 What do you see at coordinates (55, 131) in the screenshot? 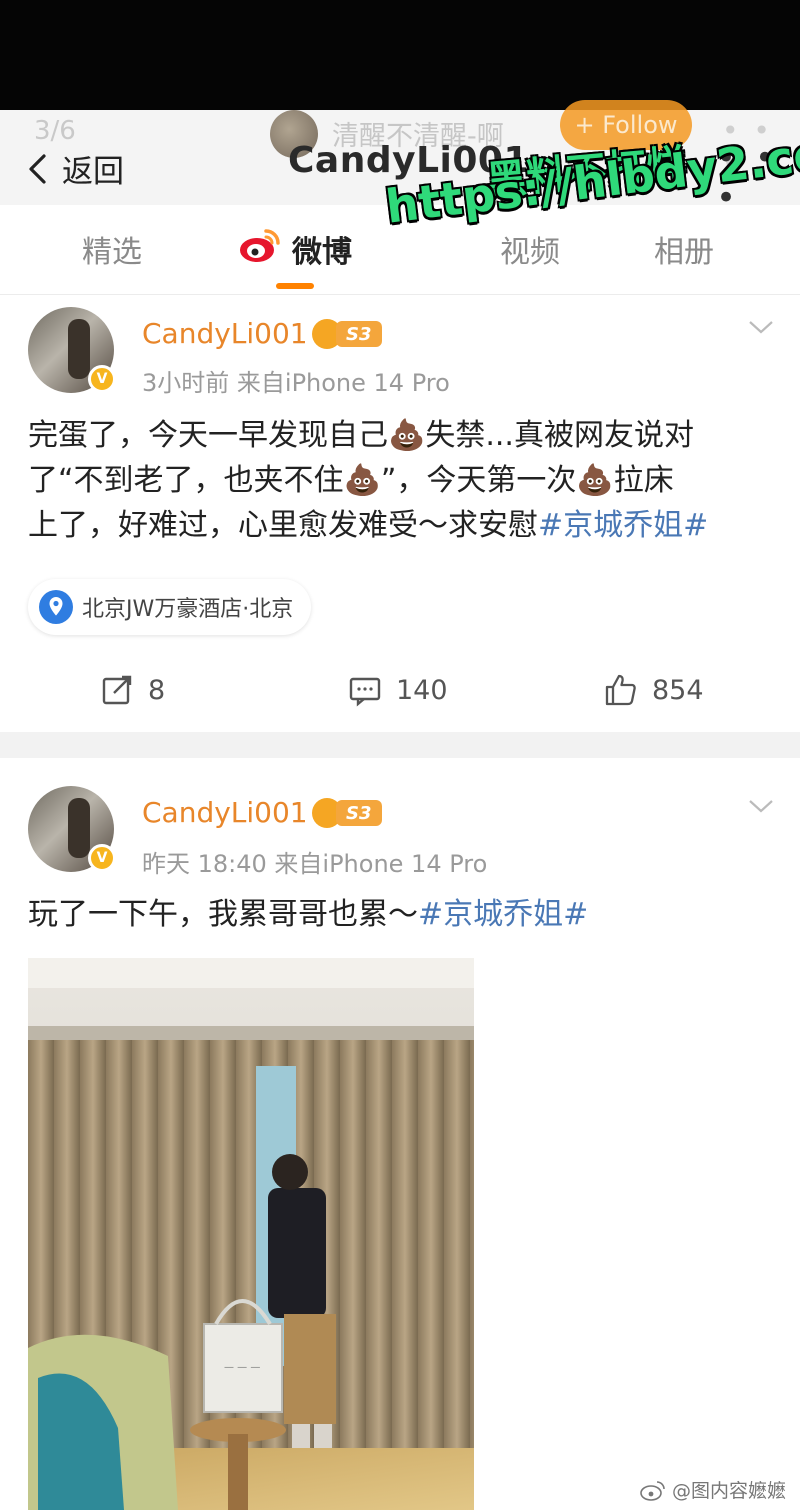
I see `page-counter: 3/6` at bounding box center [55, 131].